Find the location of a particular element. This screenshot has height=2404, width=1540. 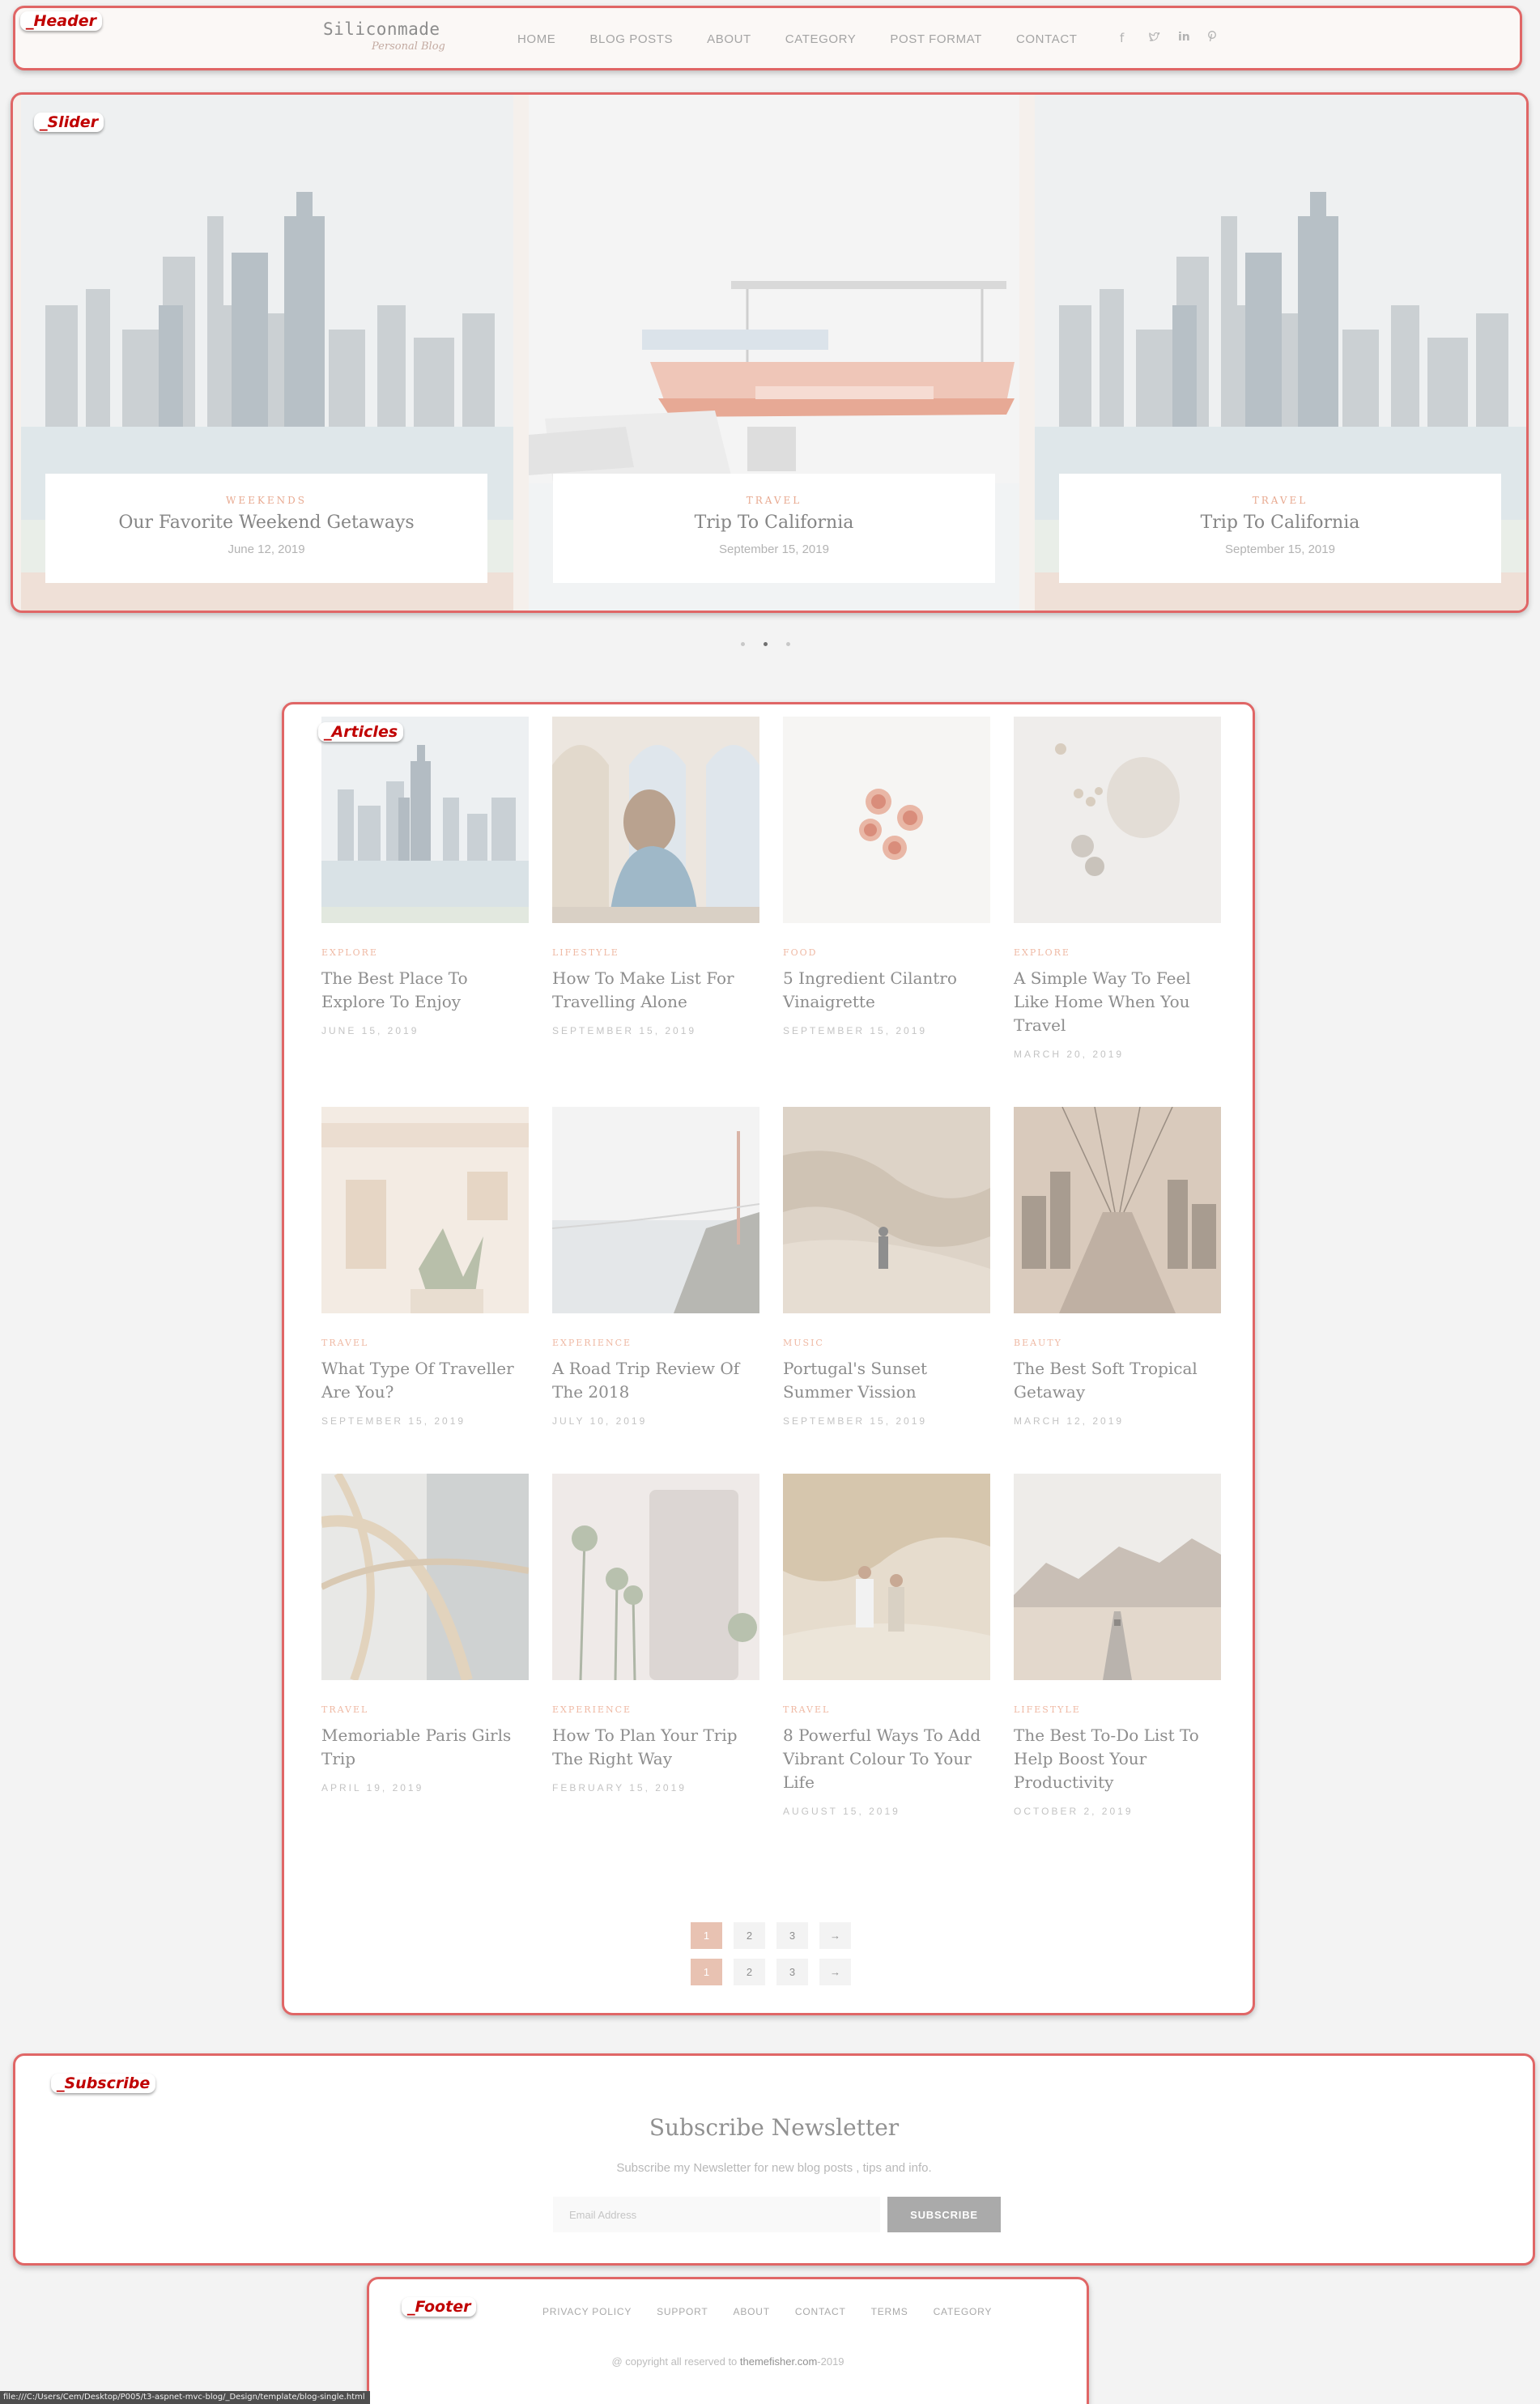

twitter-icon is located at coordinates (1163, 38).